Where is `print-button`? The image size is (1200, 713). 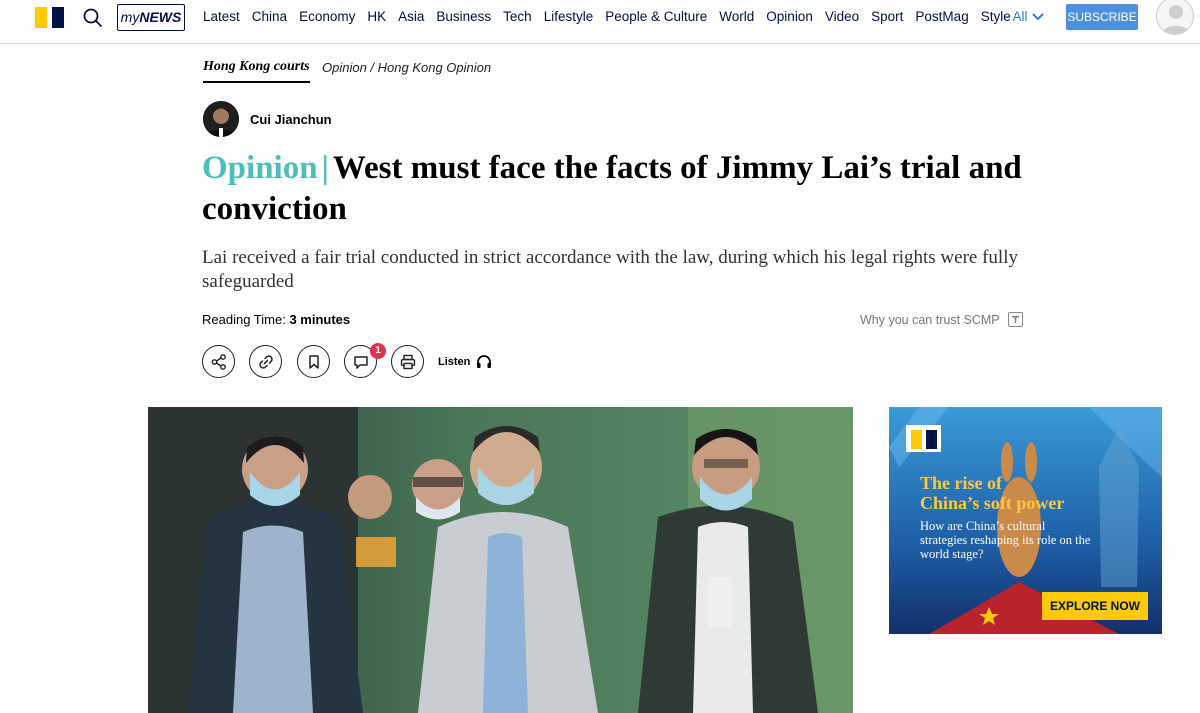 print-button is located at coordinates (407, 361).